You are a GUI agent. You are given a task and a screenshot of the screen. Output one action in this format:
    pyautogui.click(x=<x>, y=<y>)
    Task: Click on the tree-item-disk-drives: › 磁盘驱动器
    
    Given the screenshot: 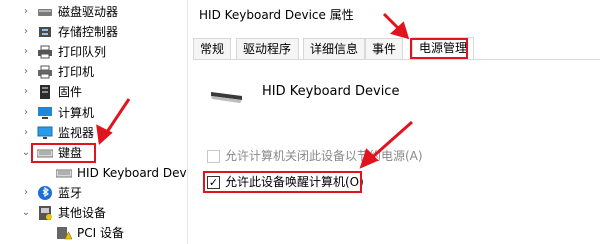 What is the action you would take?
    pyautogui.click(x=93, y=12)
    